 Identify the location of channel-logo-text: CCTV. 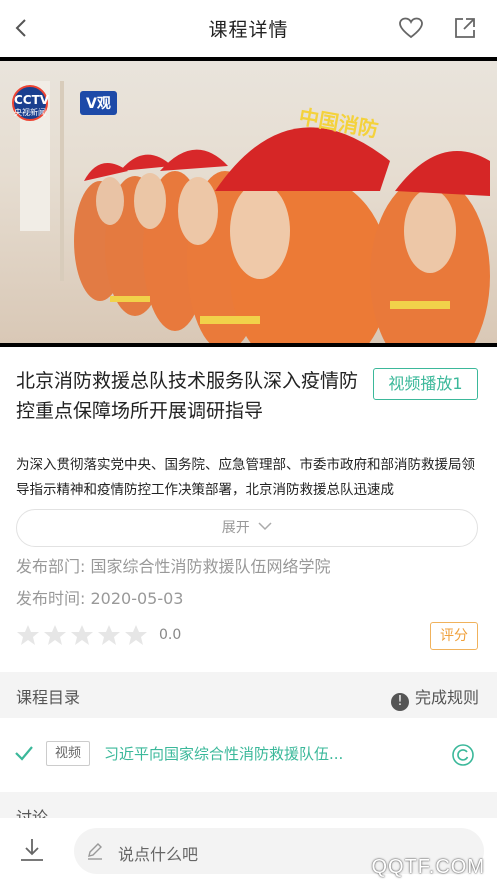
(32, 100).